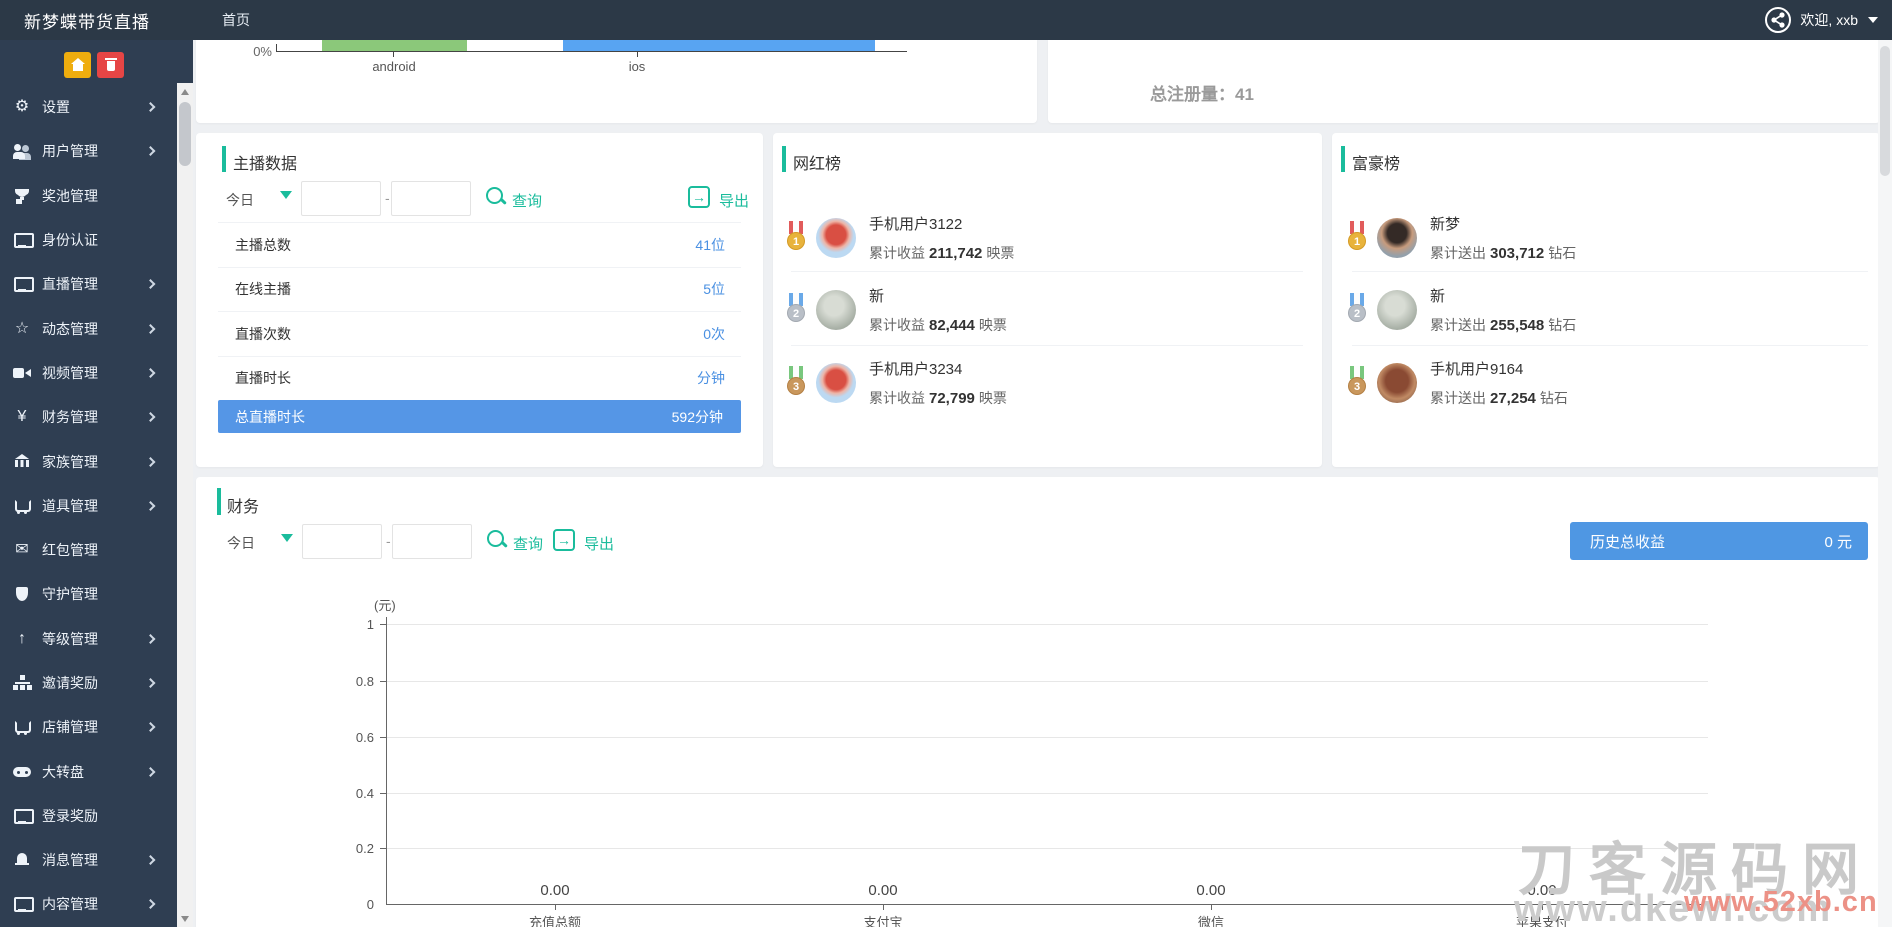 Image resolution: width=1892 pixels, height=927 pixels. Describe the element at coordinates (1343, 159) in the screenshot. I see `panel-accent` at that location.